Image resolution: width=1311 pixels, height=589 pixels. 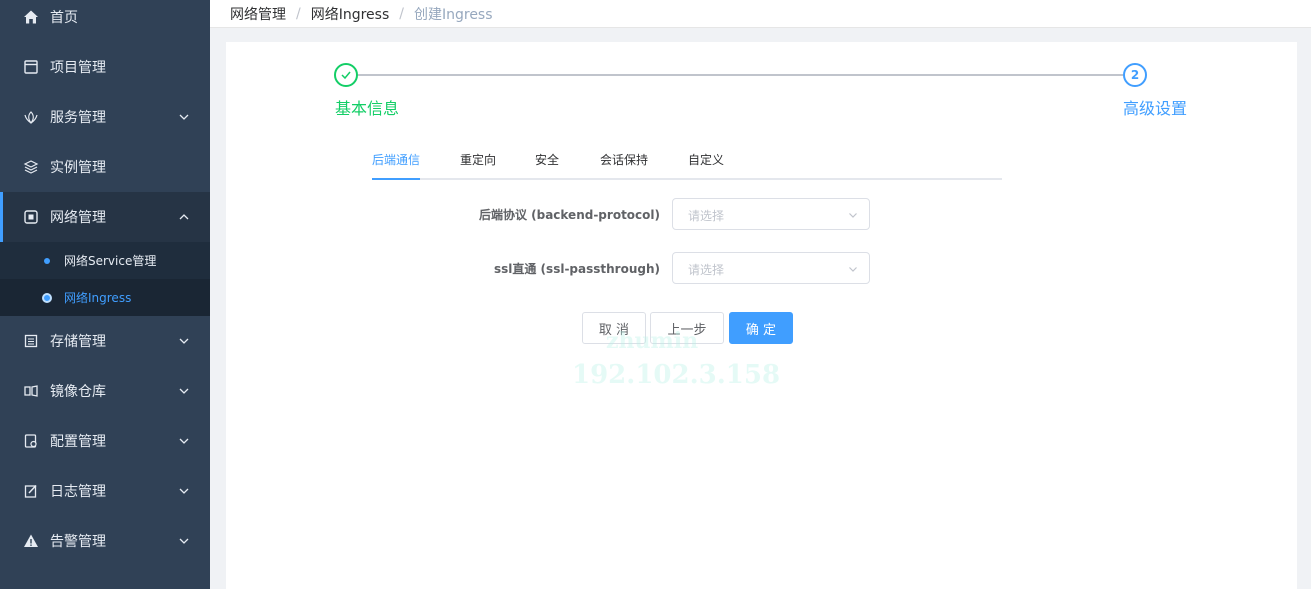 I want to click on tab-bar: 后端通信 重定向 安全 会话保持 自定义, so click(x=687, y=162).